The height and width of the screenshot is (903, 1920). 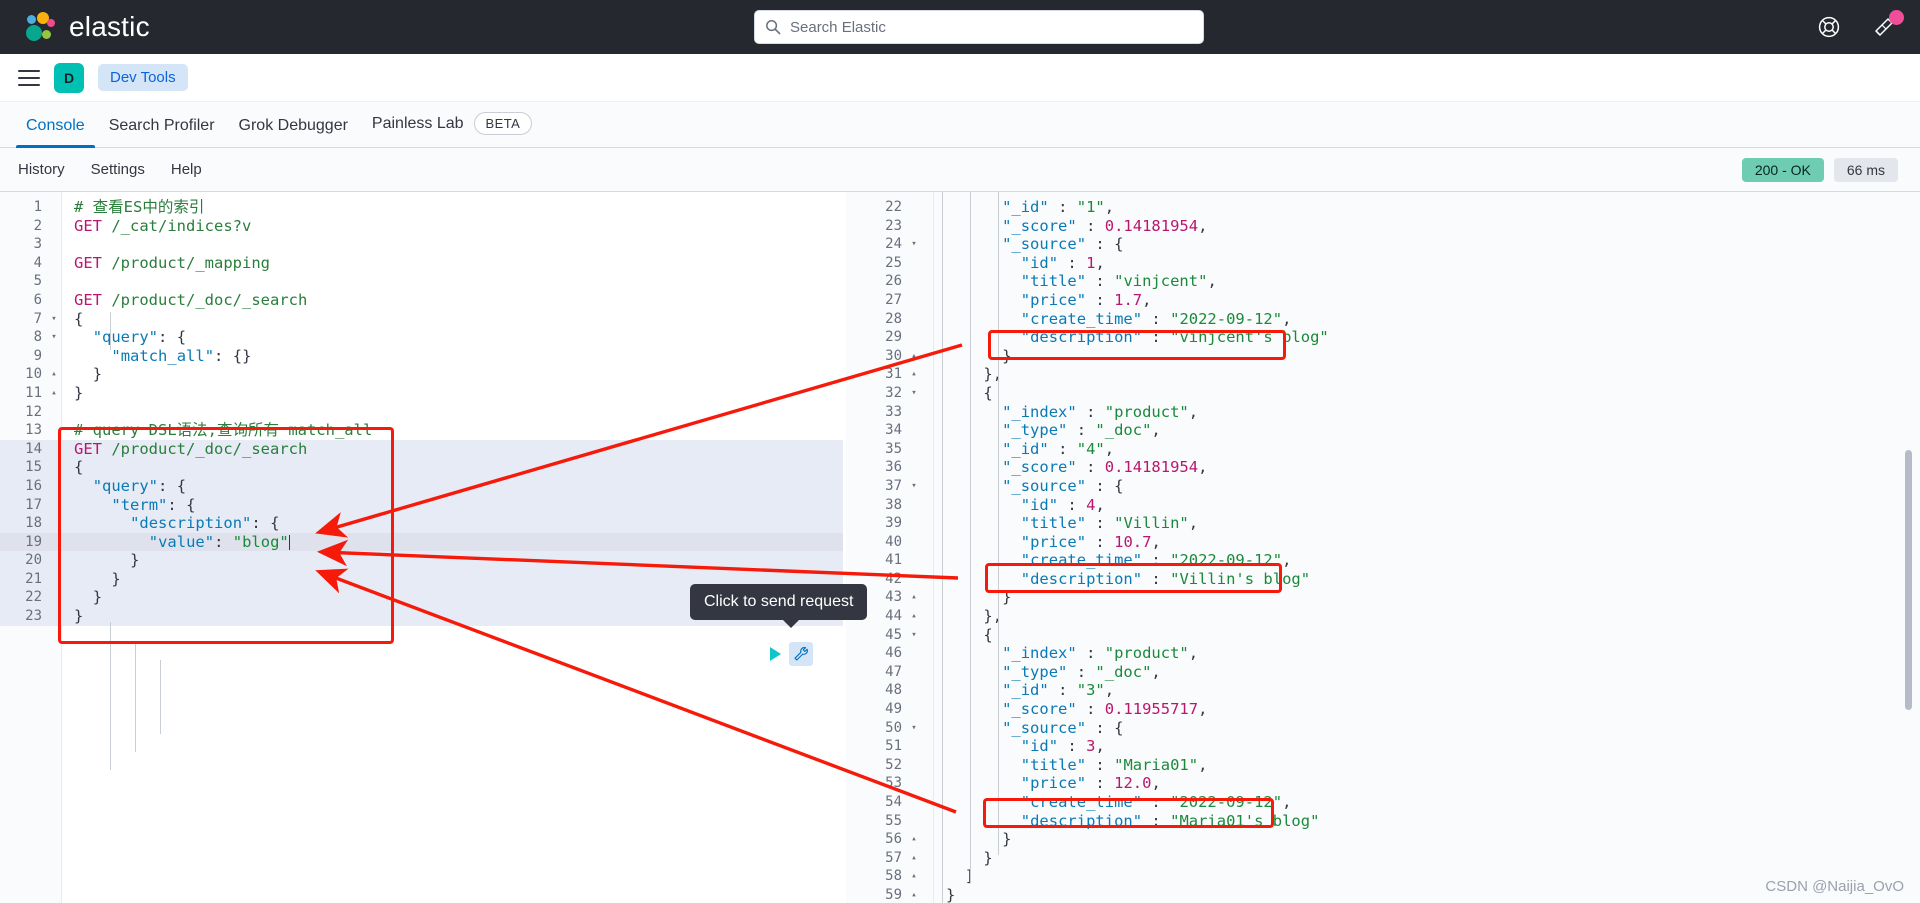 I want to click on code-text: "price" : 1.7,, so click(x=1086, y=299).